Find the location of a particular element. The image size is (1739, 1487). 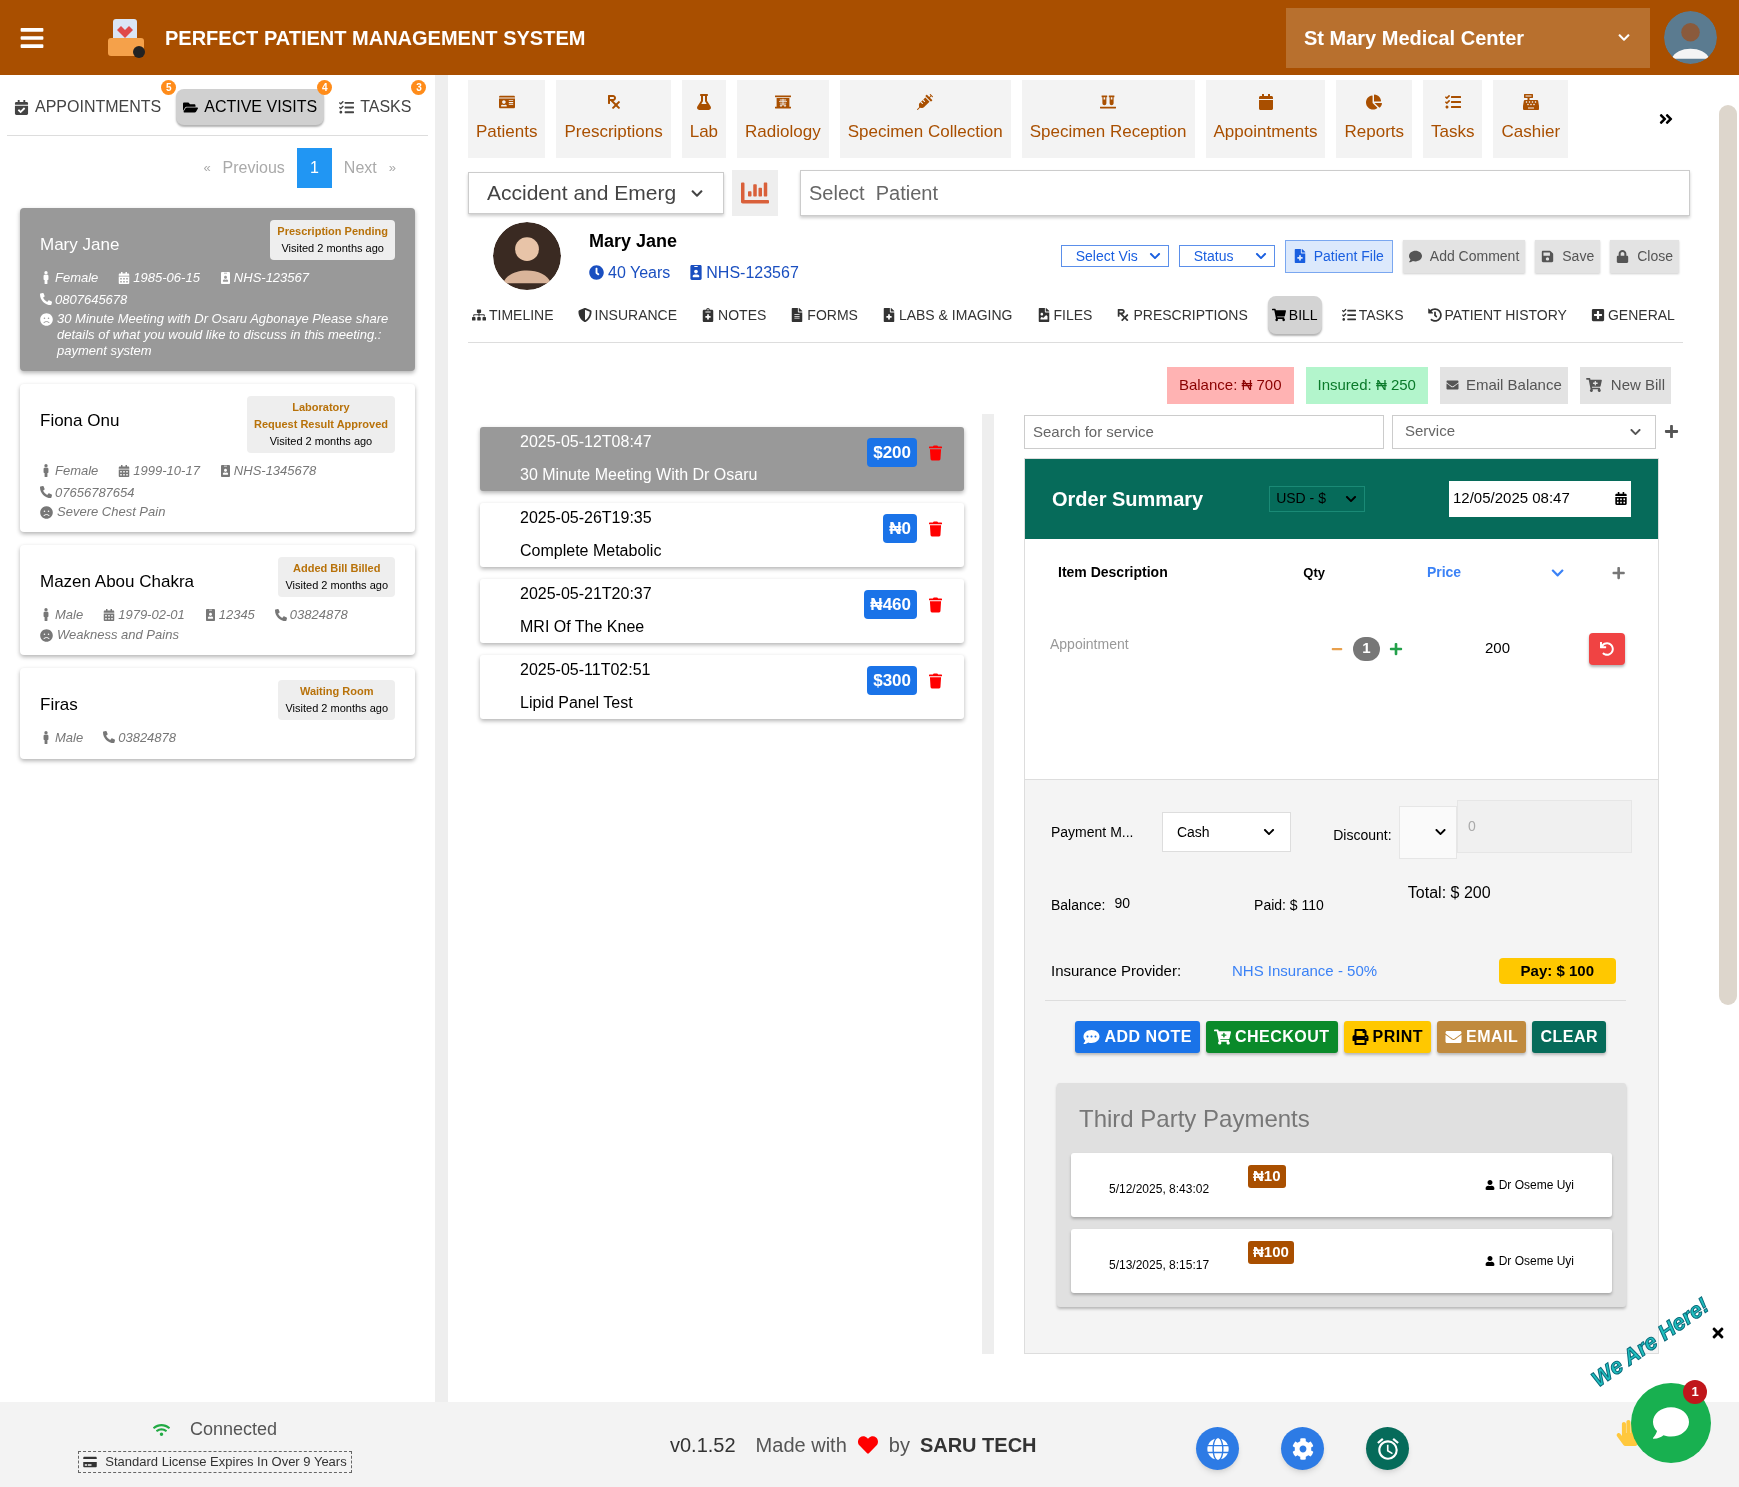

record-tab: PATIENT HISTORY is located at coordinates (1497, 315).